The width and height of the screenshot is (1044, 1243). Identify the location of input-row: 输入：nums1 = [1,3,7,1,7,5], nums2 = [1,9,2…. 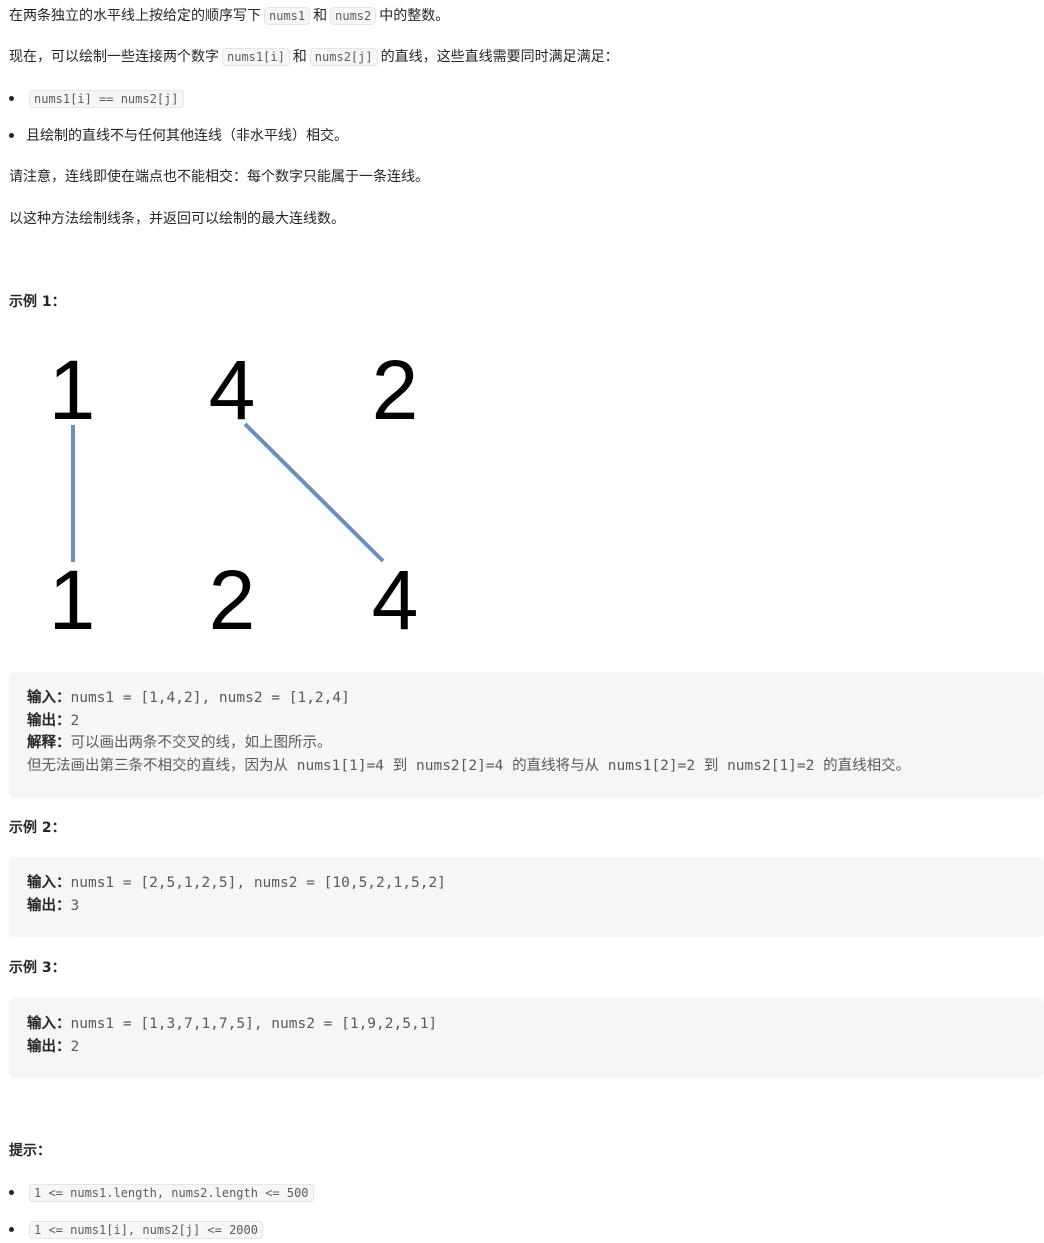
(526, 1024).